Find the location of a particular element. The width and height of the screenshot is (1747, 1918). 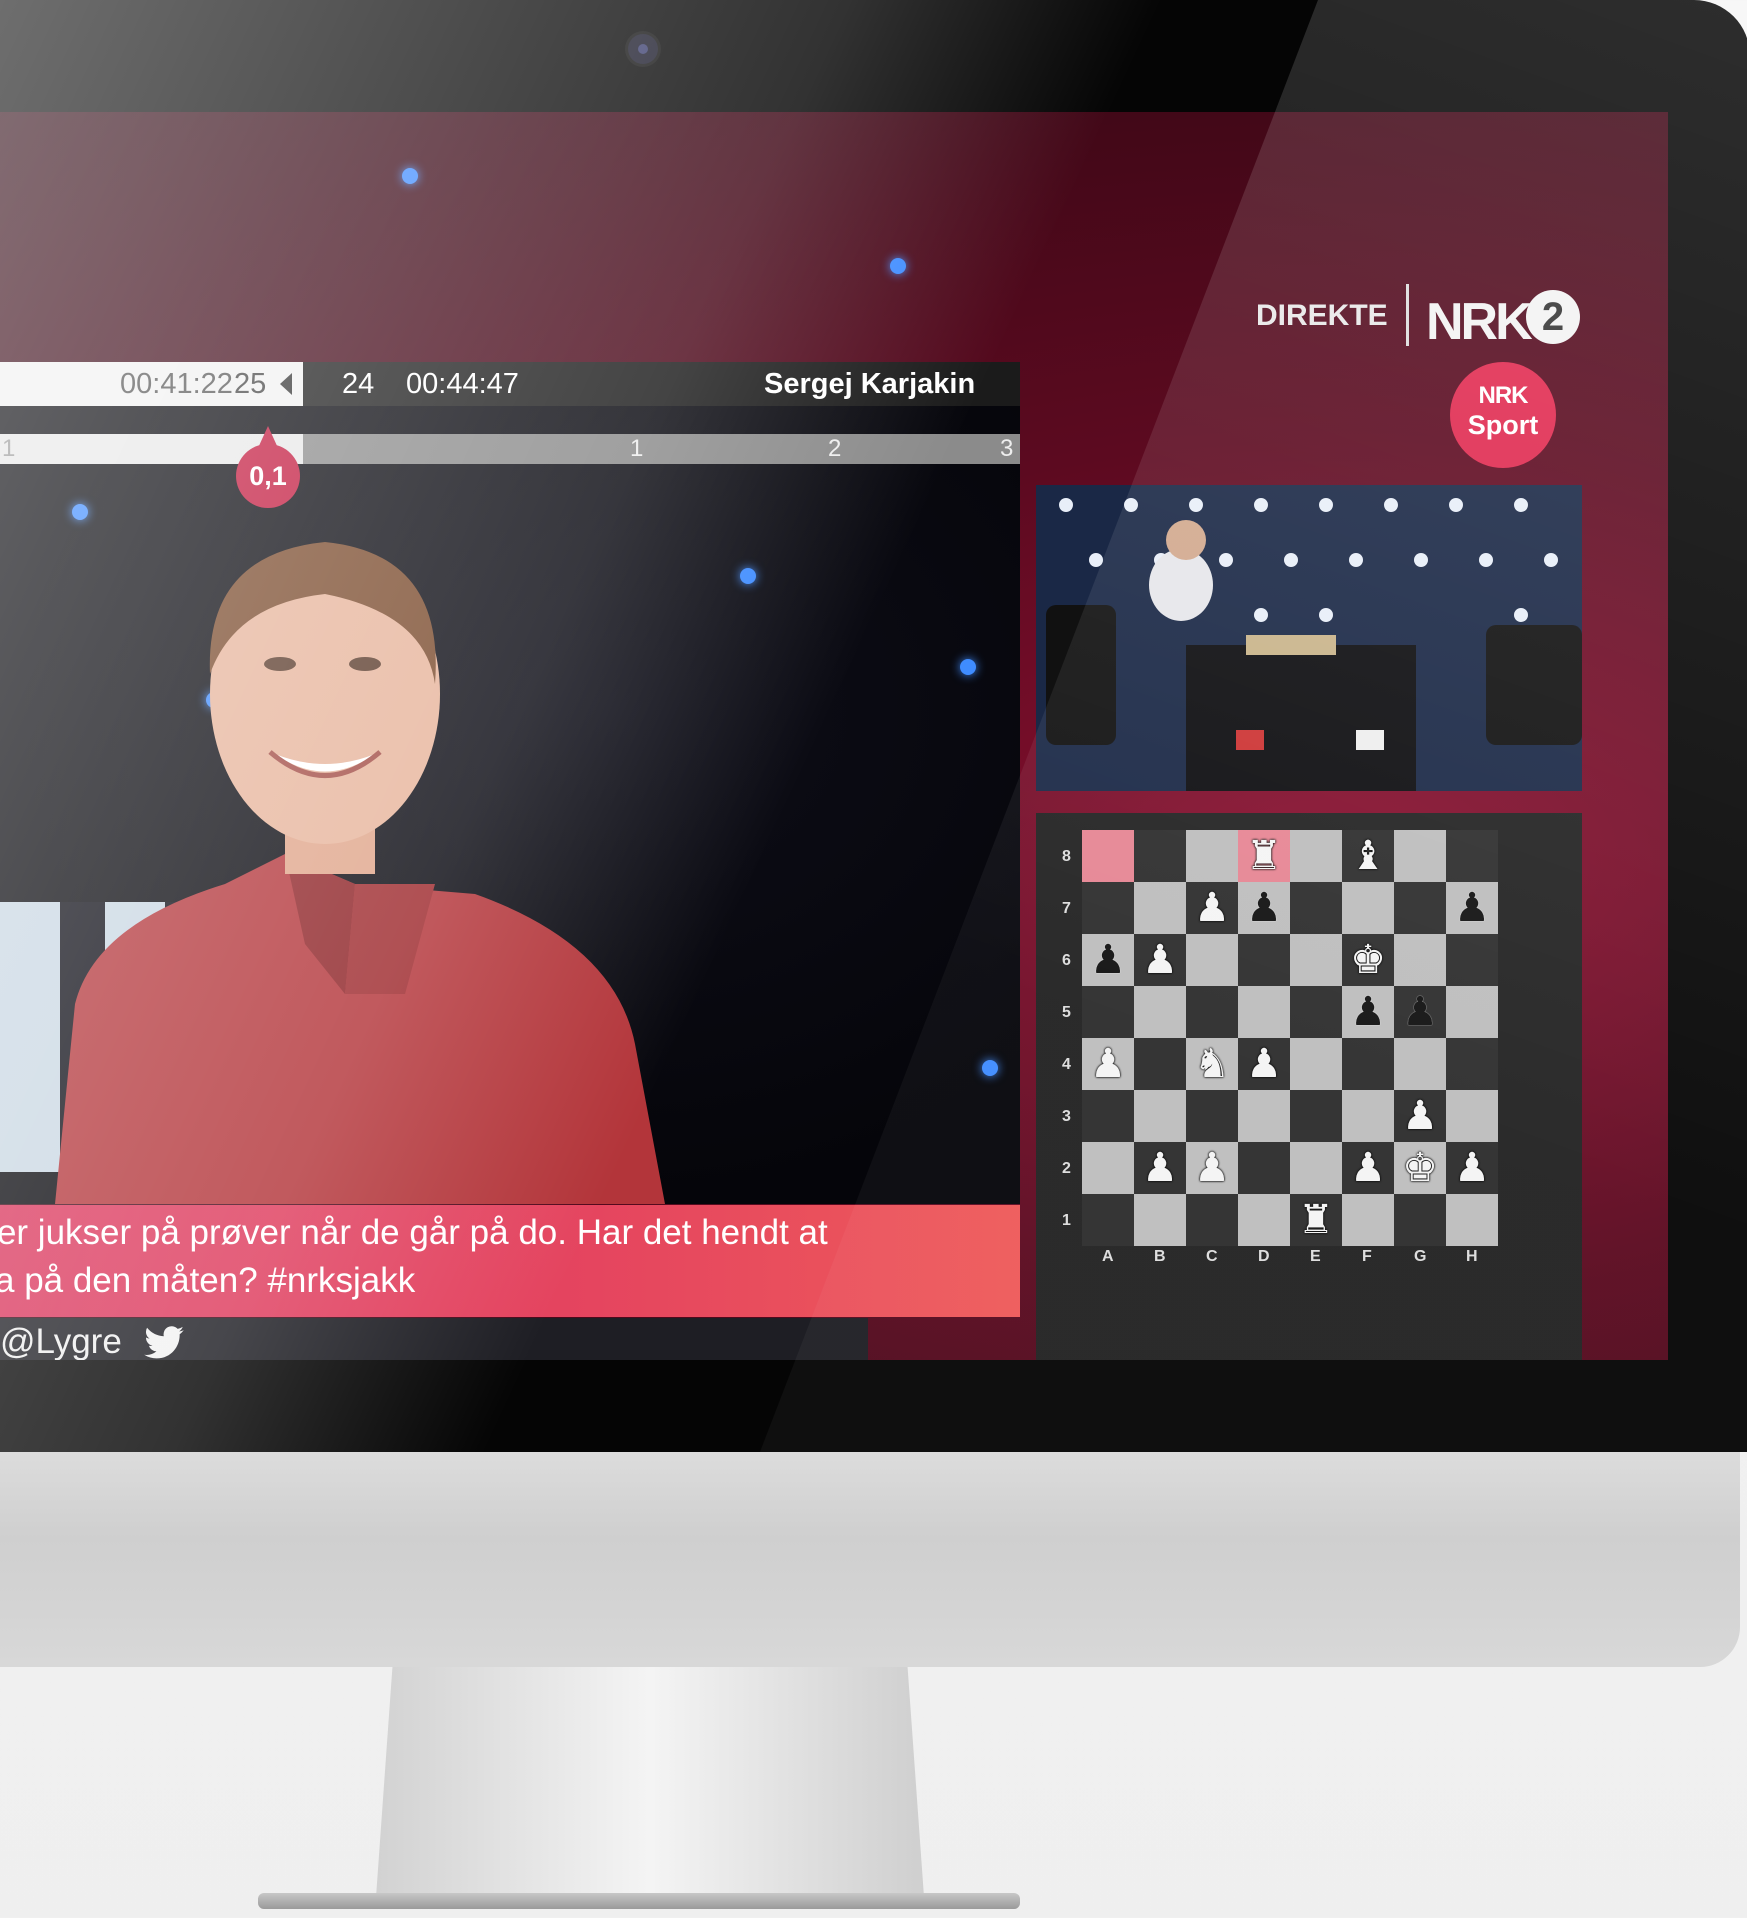

square-a4: ♟ is located at coordinates (1108, 1064).